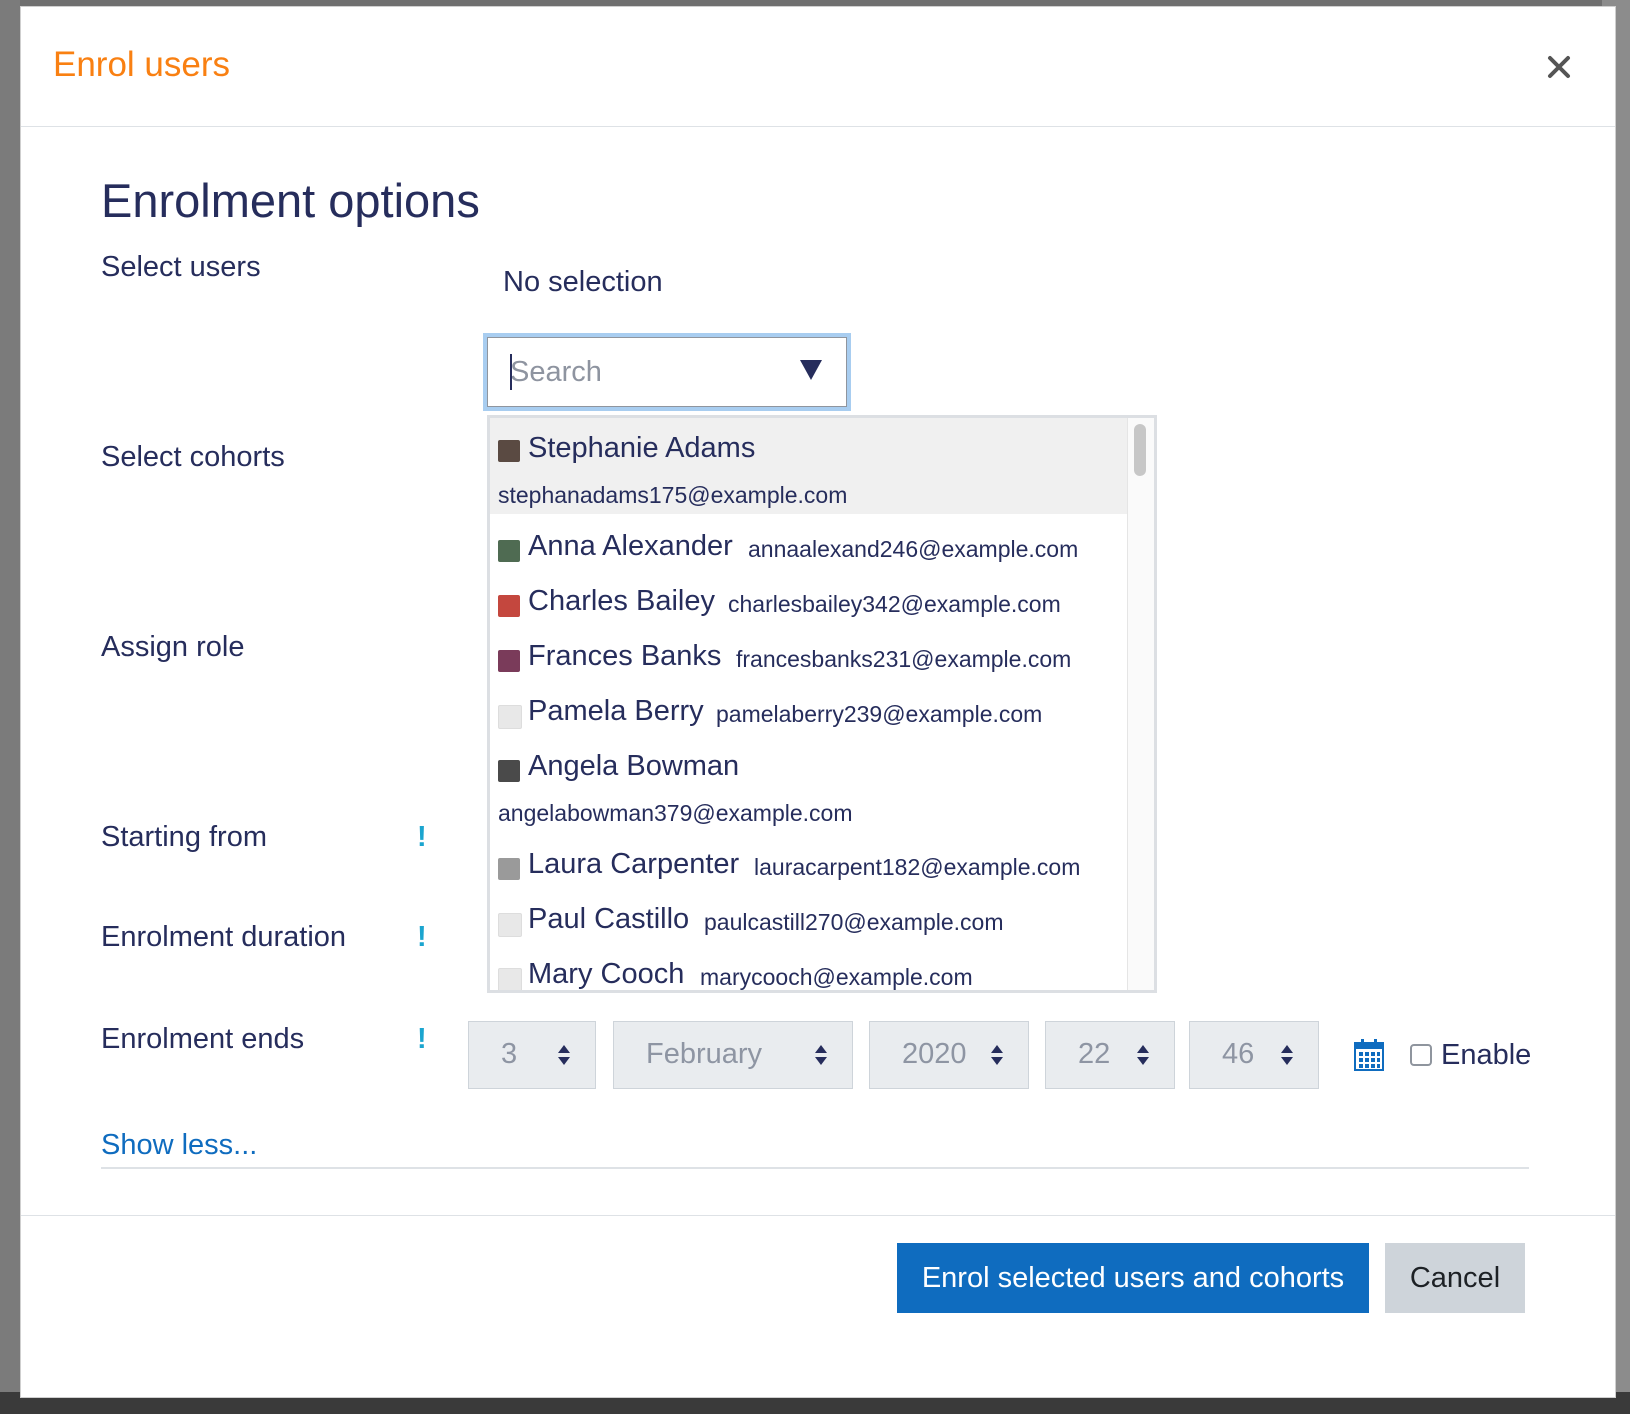 The image size is (1630, 1414). What do you see at coordinates (675, 813) in the screenshot?
I see `user-email: angelabowman379@example.com` at bounding box center [675, 813].